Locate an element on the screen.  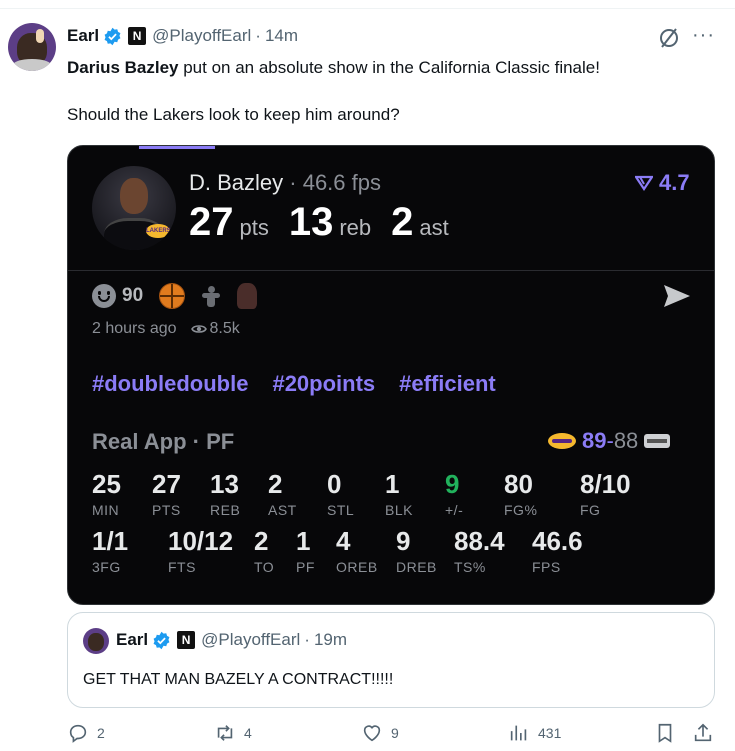
stat-value: 10/12 is located at coordinates (201, 541).